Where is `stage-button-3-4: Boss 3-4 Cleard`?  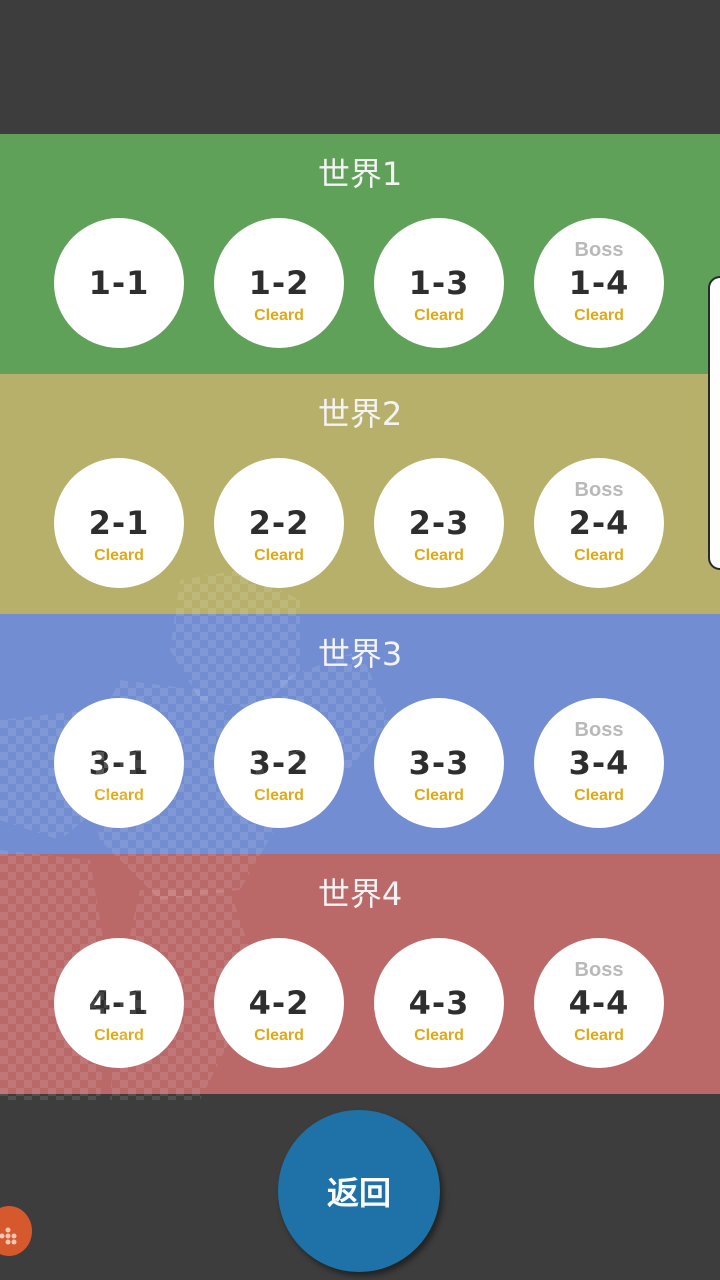
stage-button-3-4: Boss 3-4 Cleard is located at coordinates (599, 763).